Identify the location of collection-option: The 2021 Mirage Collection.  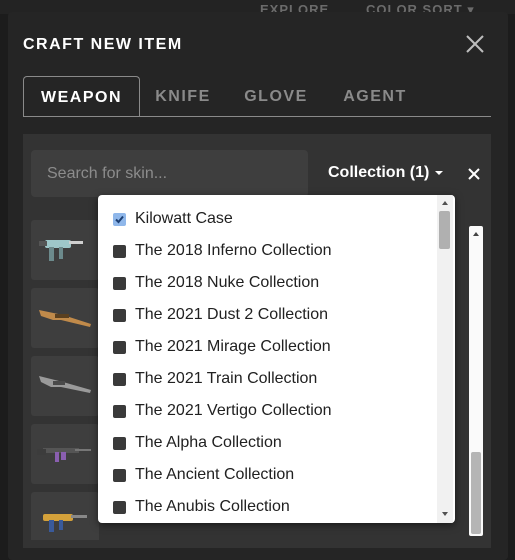
(268, 347).